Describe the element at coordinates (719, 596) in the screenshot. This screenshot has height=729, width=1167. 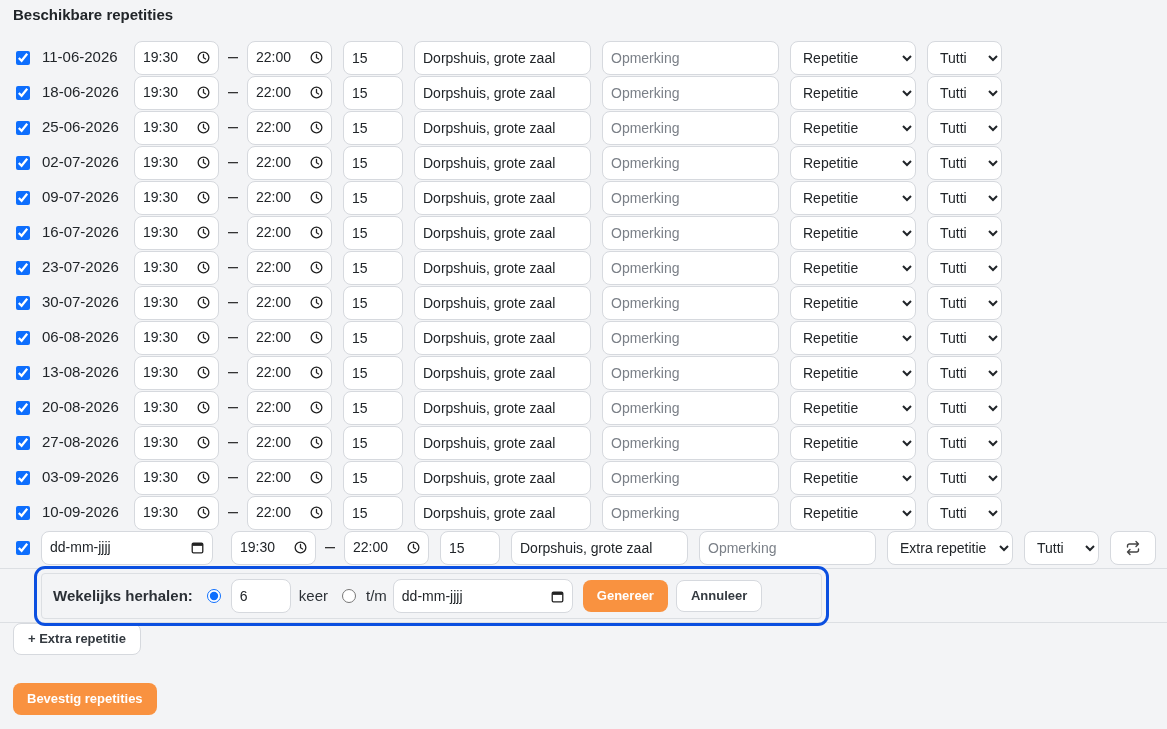
I see `cancel-button: Annuleer` at that location.